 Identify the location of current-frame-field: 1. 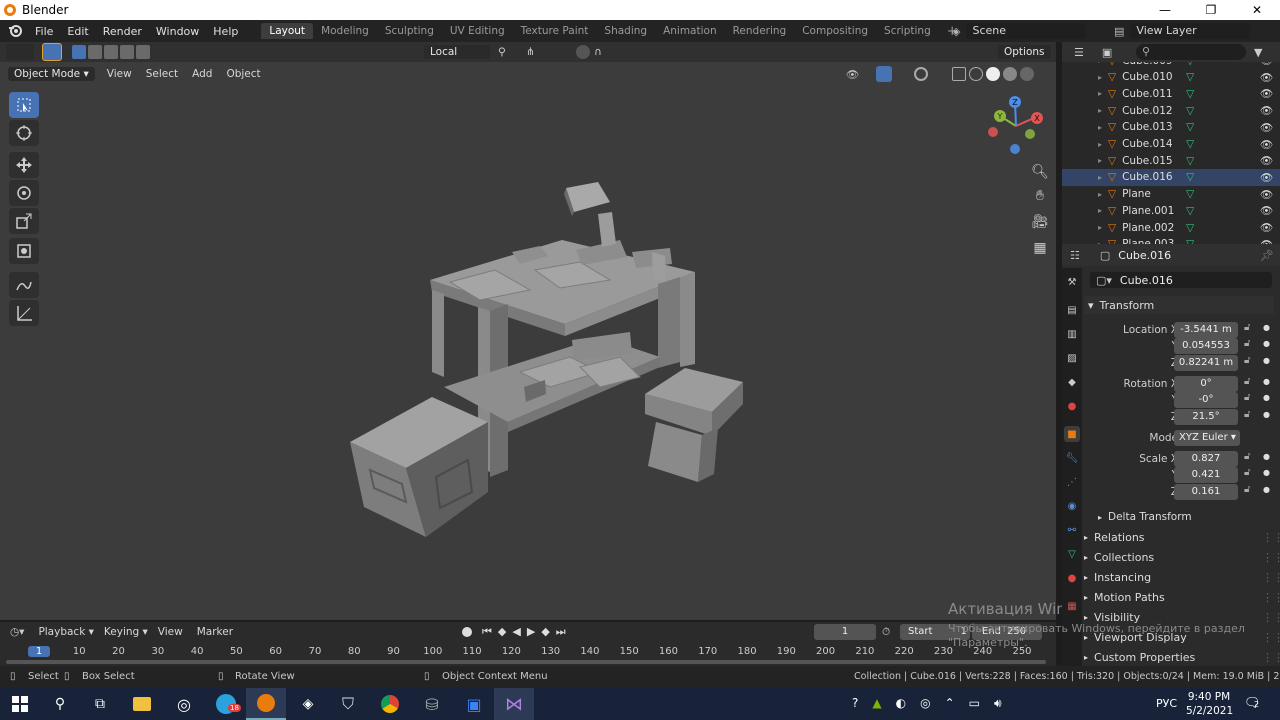
(845, 632).